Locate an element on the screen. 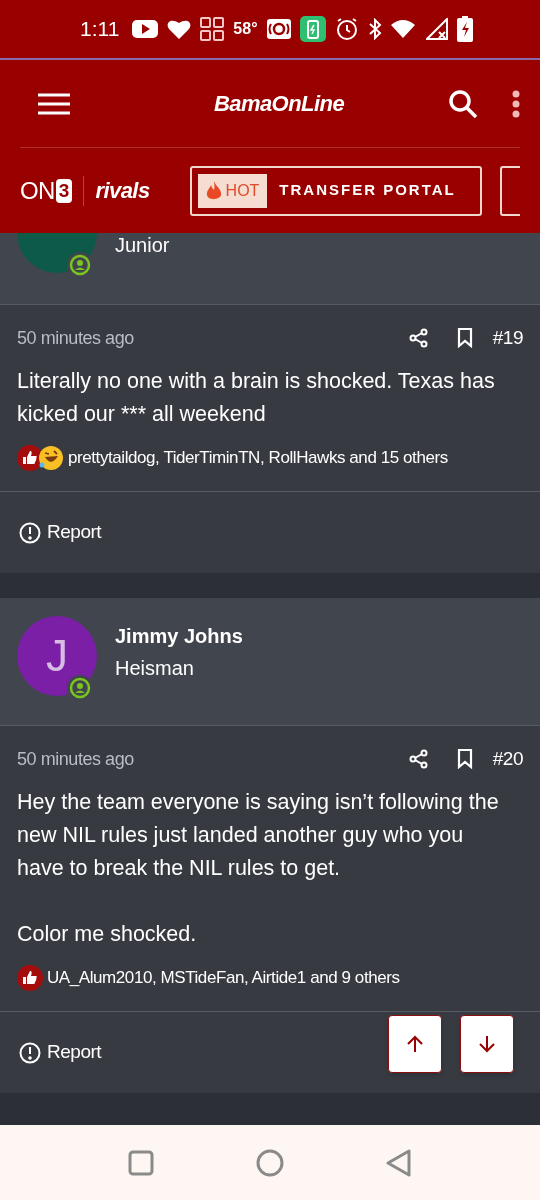  battery-charging-icon is located at coordinates (464, 29).